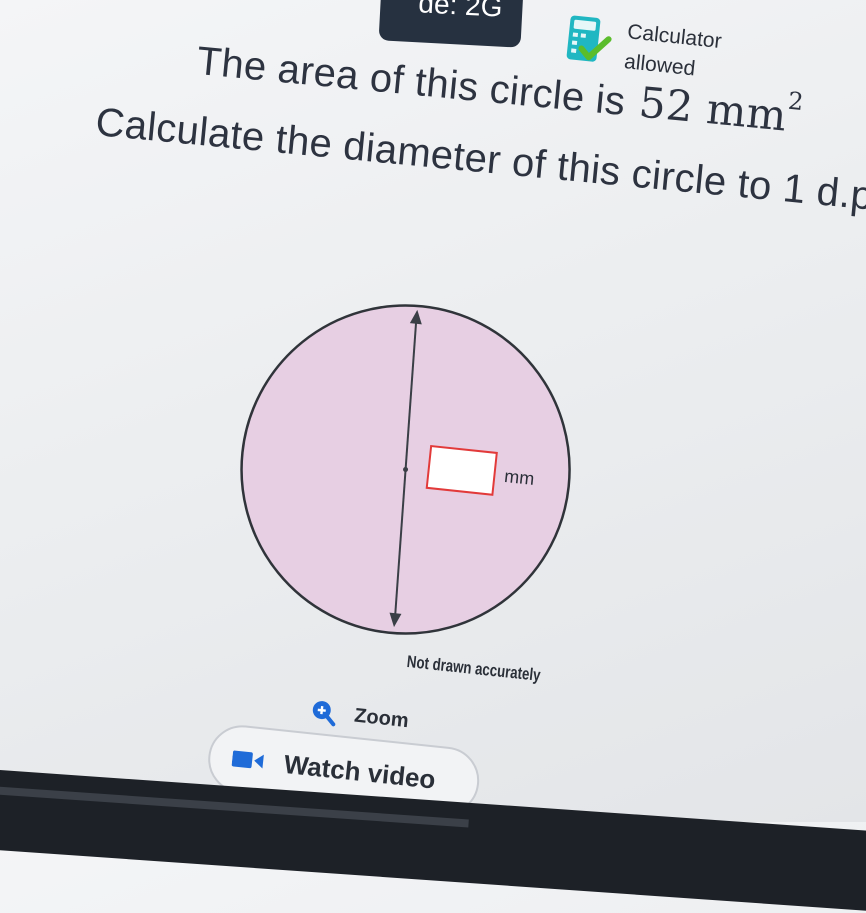 This screenshot has height=913, width=866. What do you see at coordinates (405, 469) in the screenshot?
I see `circle-figure: mm` at bounding box center [405, 469].